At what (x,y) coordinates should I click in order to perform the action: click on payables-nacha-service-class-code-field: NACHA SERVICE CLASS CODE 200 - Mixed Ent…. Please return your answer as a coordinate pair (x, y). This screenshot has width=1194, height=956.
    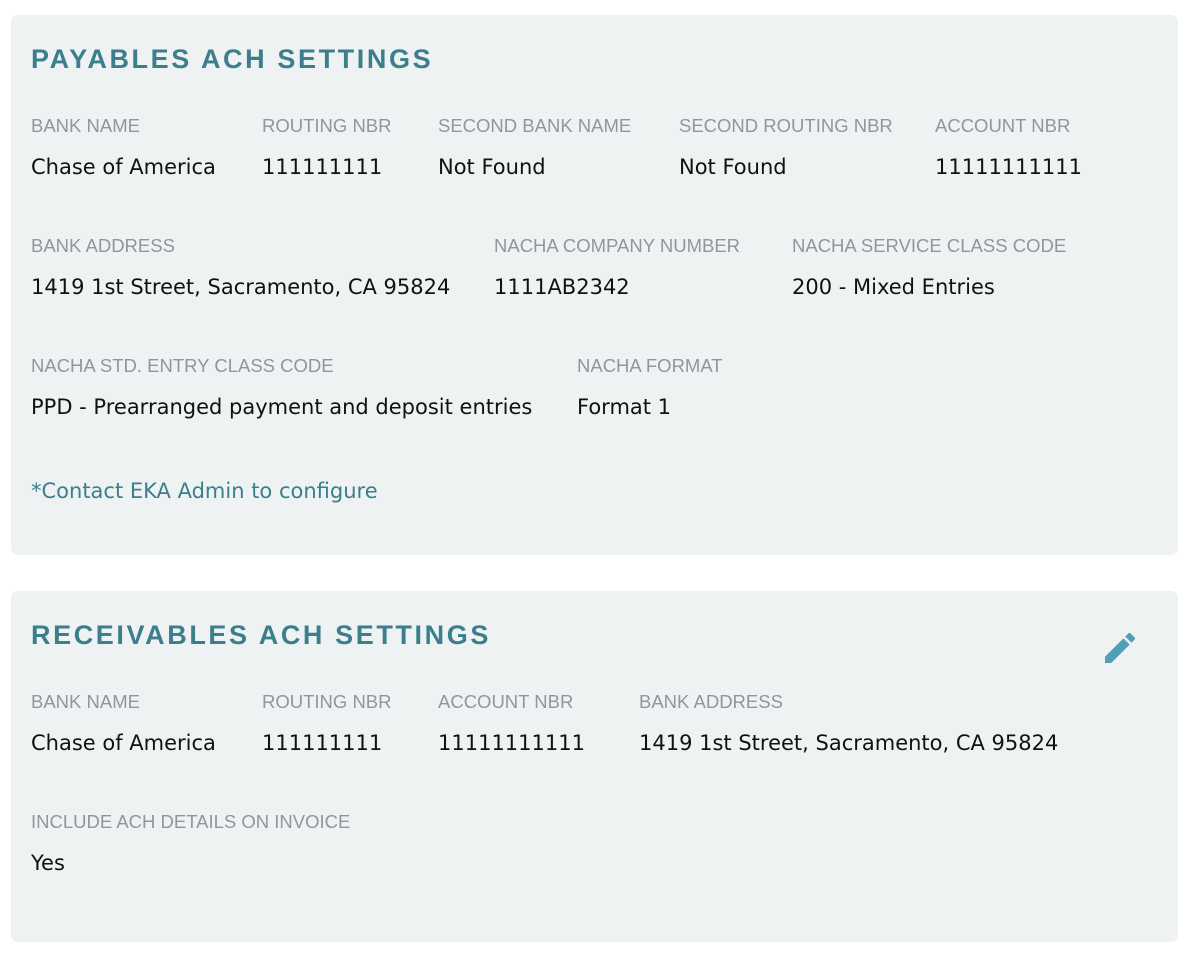
    Looking at the image, I should click on (929, 267).